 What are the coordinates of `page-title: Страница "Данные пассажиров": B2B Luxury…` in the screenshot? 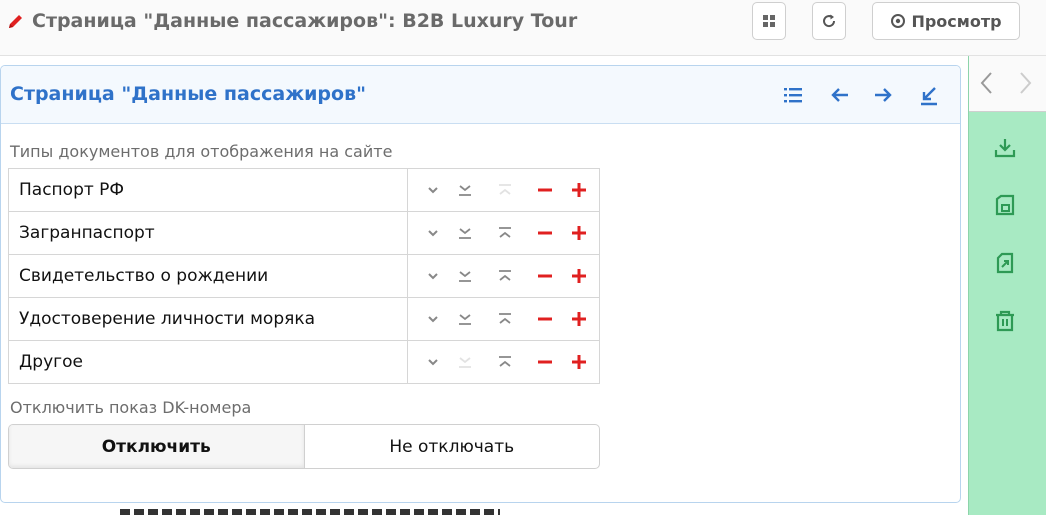 It's located at (291, 21).